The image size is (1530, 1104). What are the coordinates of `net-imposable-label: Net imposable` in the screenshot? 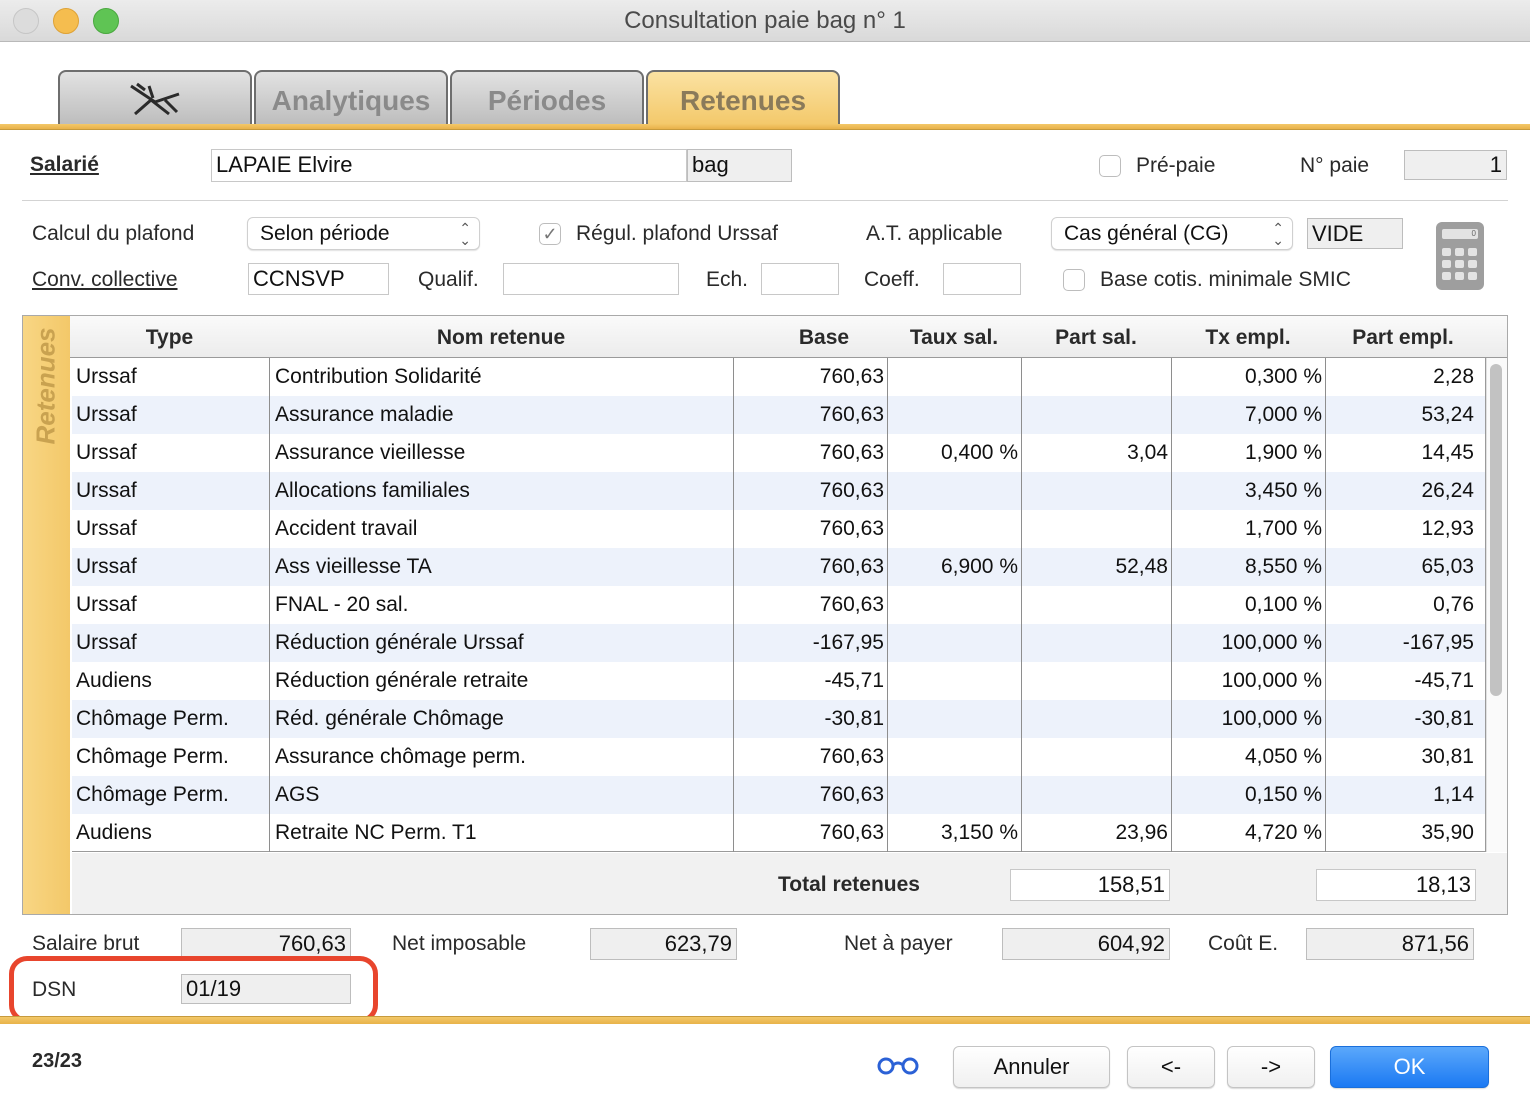 It's located at (459, 943).